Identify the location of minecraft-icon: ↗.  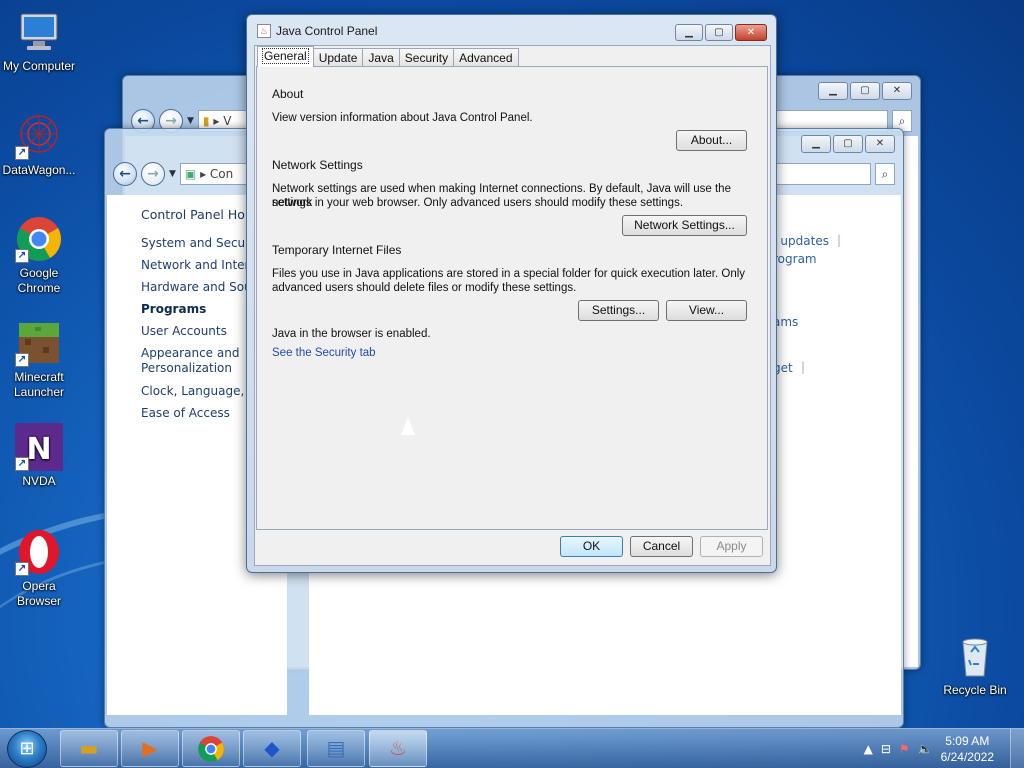
(39, 343).